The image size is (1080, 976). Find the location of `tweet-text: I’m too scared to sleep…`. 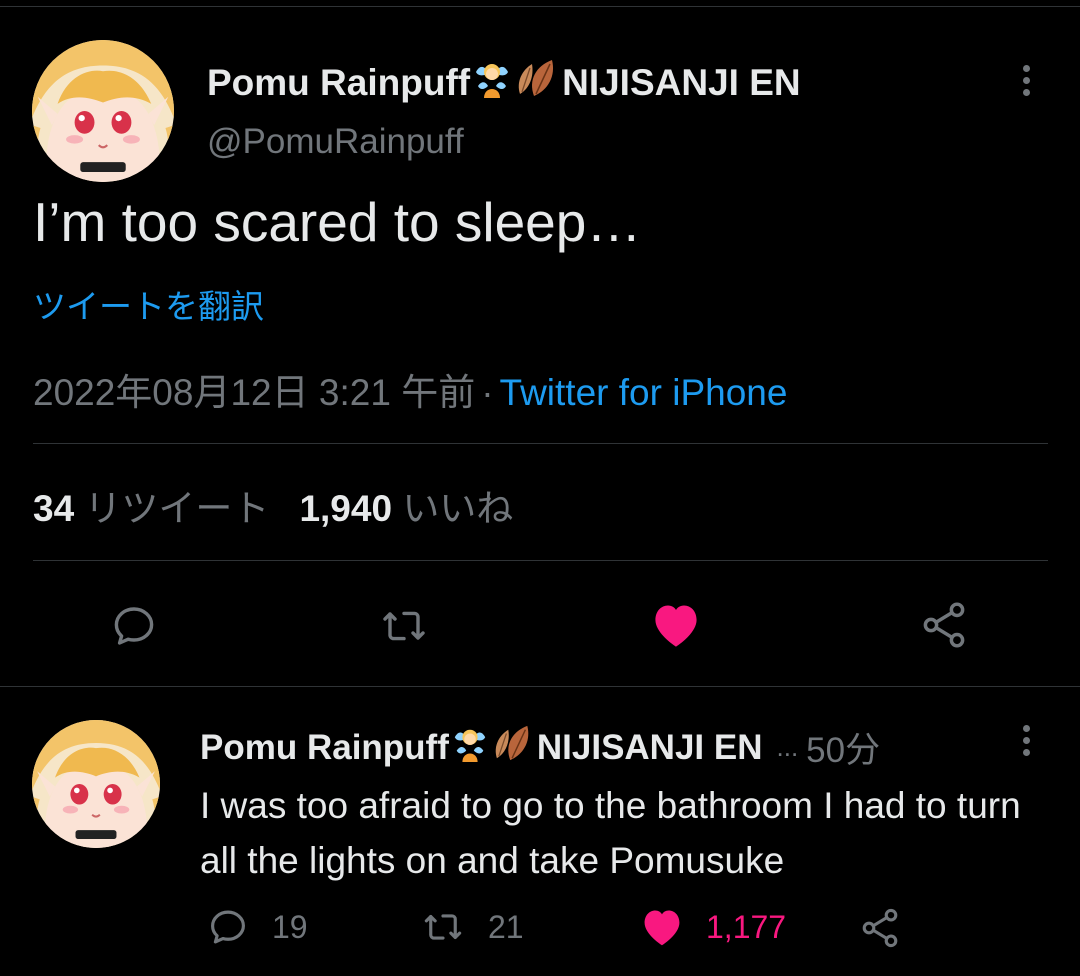

tweet-text: I’m too scared to sleep… is located at coordinates (337, 222).